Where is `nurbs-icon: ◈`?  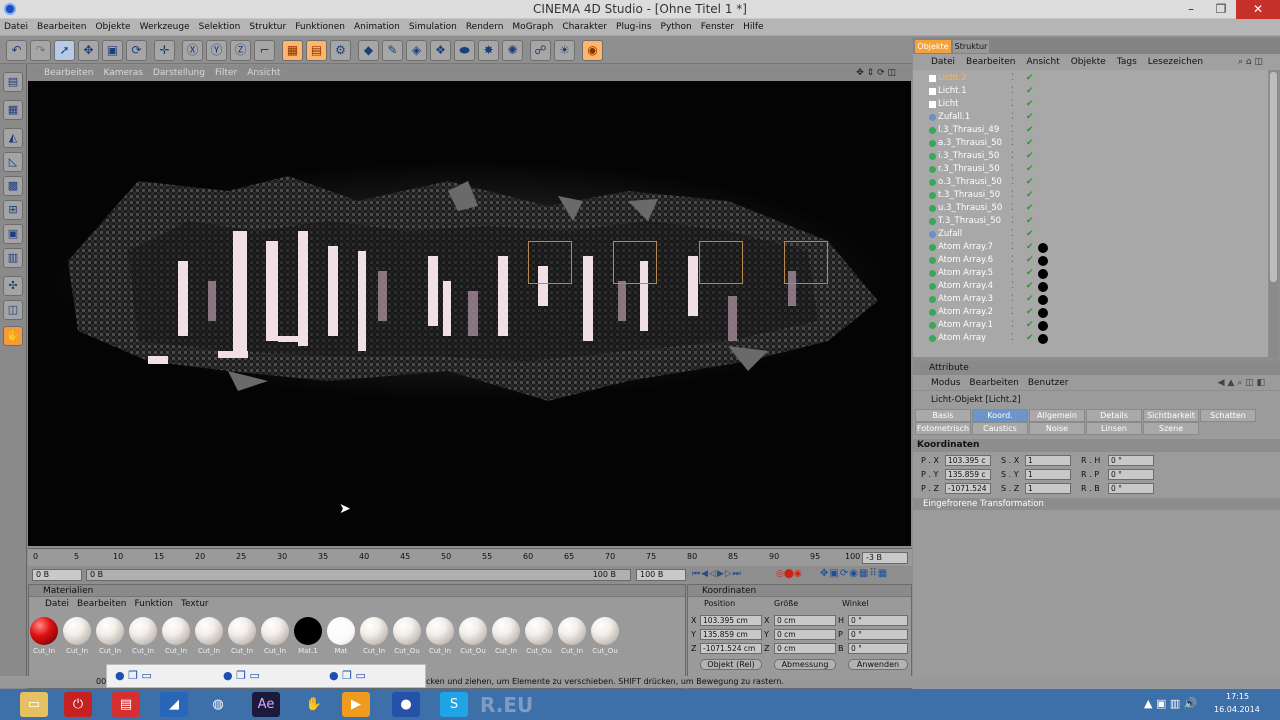
nurbs-icon: ◈ is located at coordinates (416, 50).